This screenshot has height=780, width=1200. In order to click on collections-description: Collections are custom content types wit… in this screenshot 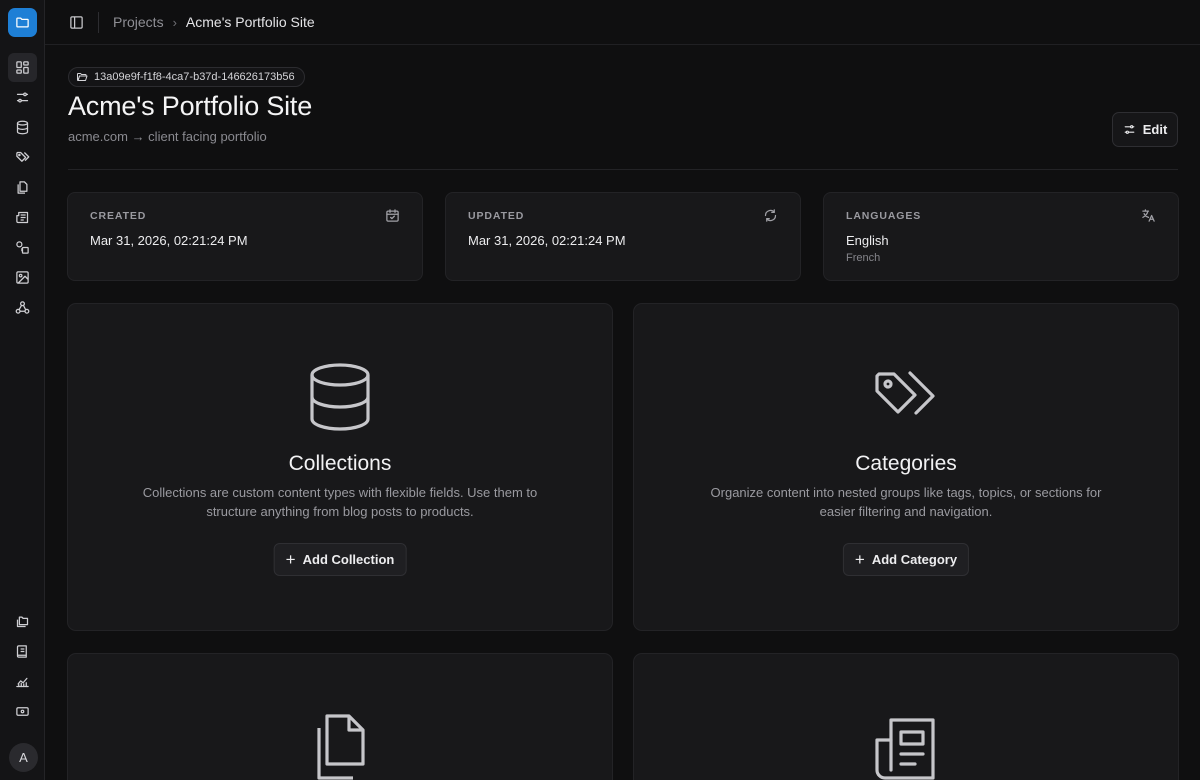, I will do `click(340, 502)`.